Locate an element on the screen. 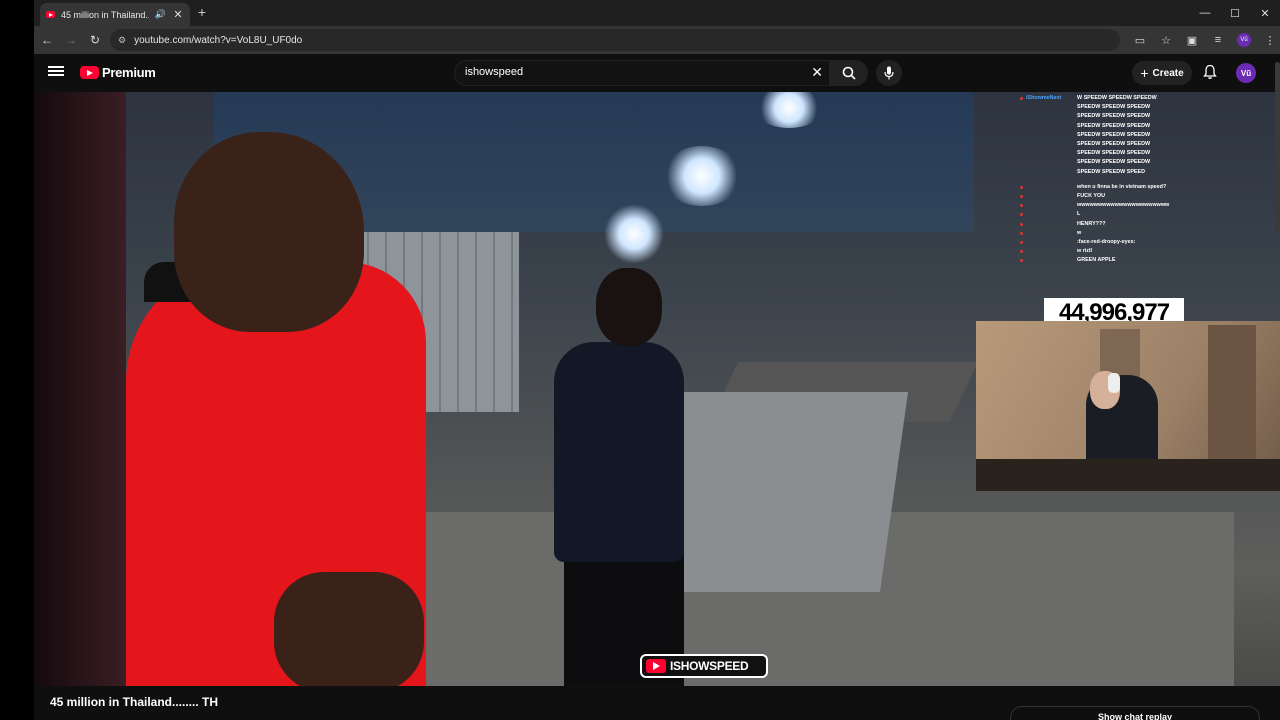  browser-tab-active: 45 million in Thailand........ TH 🔊 ✕ is located at coordinates (115, 14).